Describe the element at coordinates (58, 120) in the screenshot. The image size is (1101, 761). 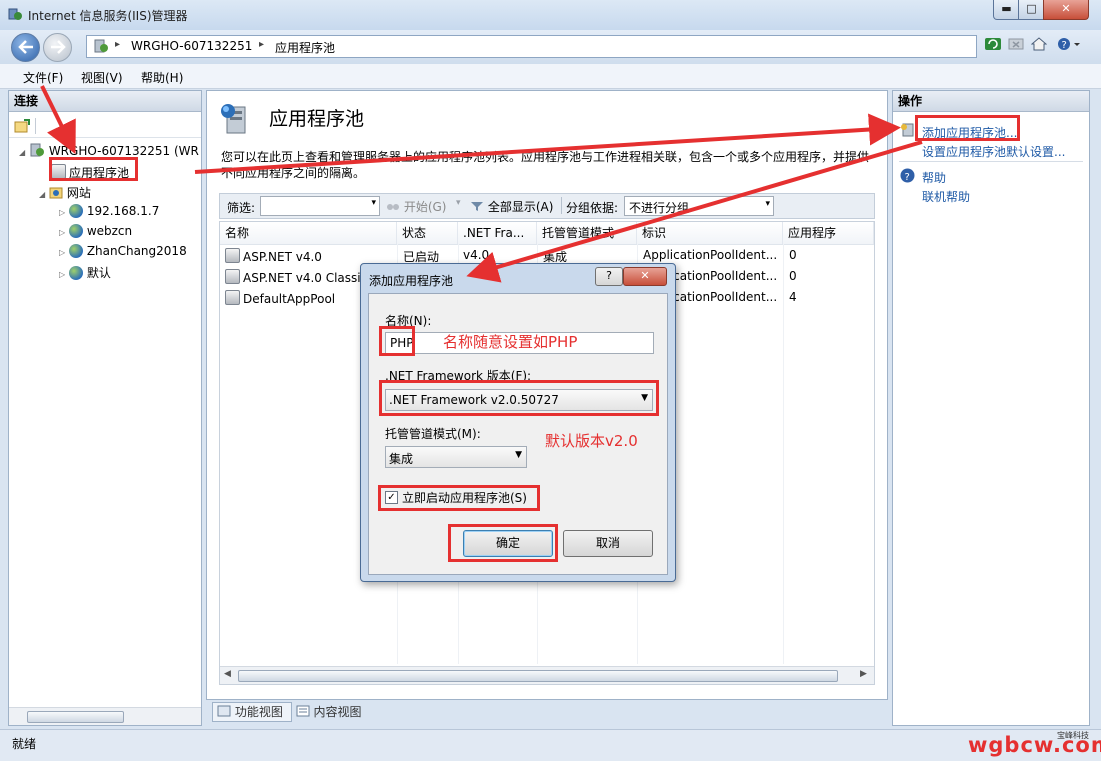
I see `arrow-to-app-pools` at that location.